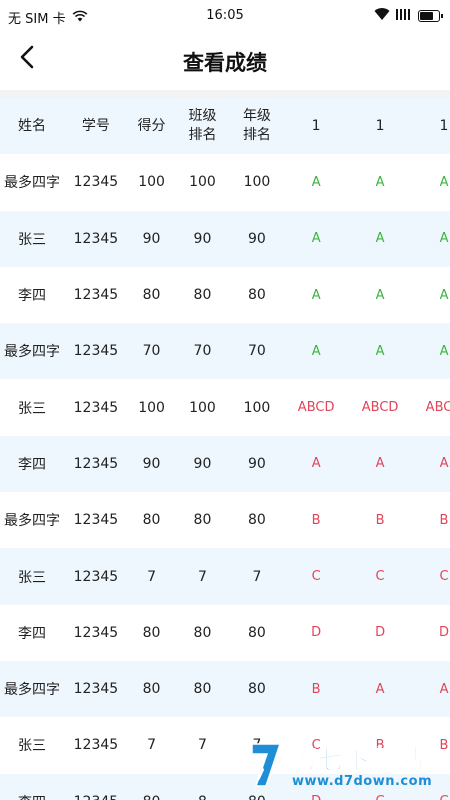 The height and width of the screenshot is (800, 450). What do you see at coordinates (225, 745) in the screenshot?
I see `table-row: 张三12345777CBBB` at bounding box center [225, 745].